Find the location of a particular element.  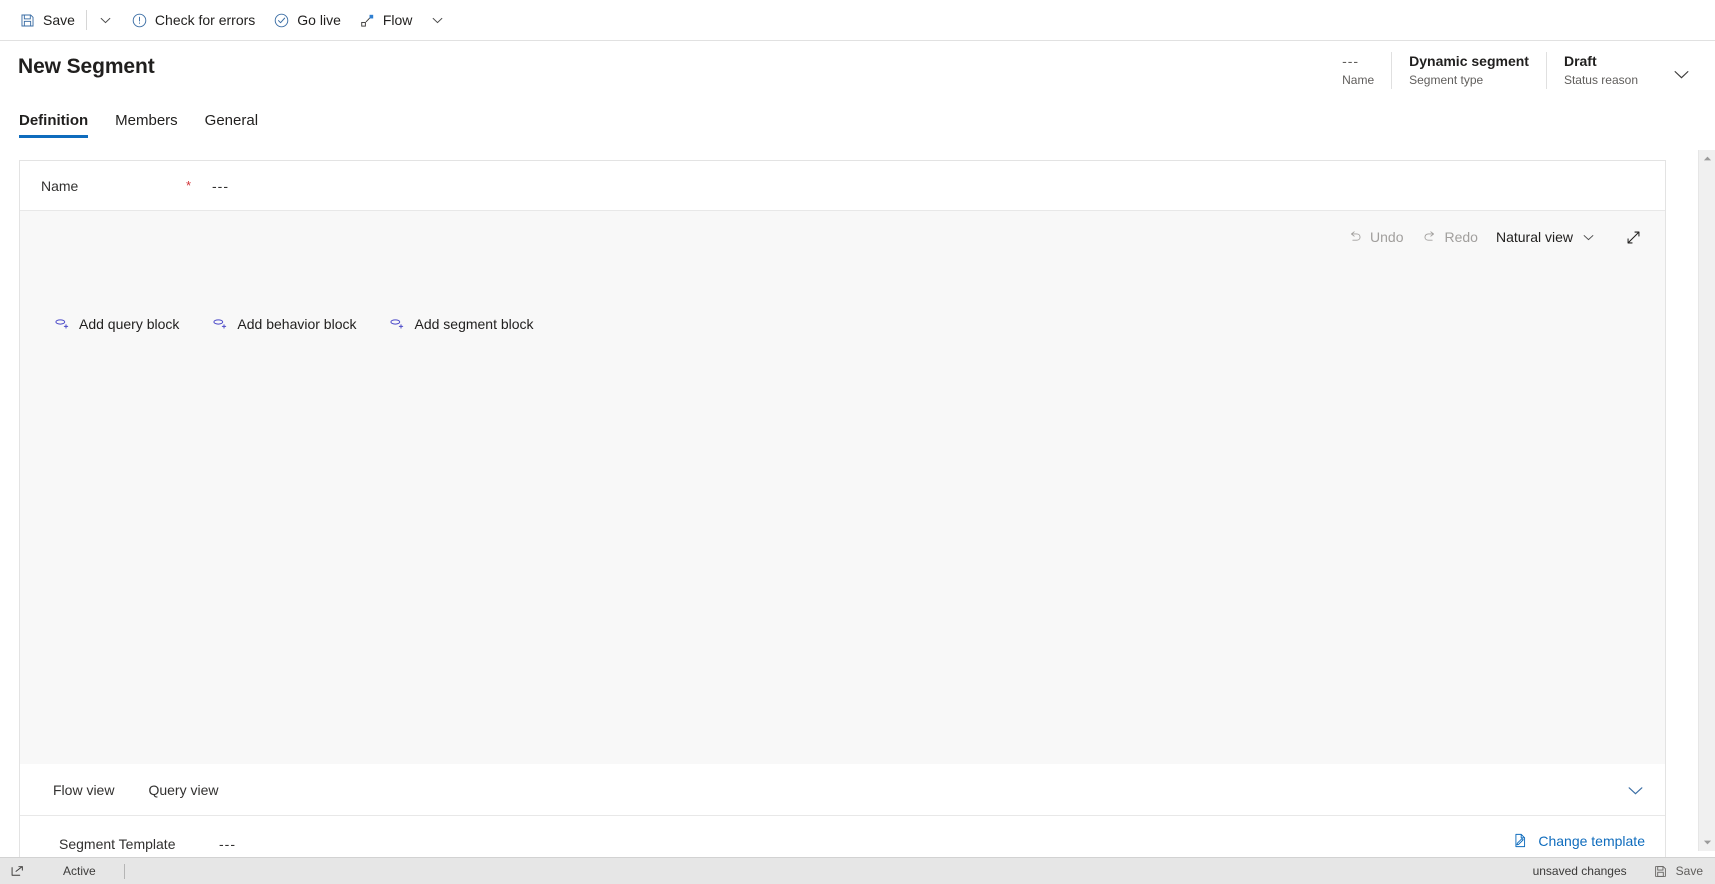

add-behavior-icon is located at coordinates (219, 323).